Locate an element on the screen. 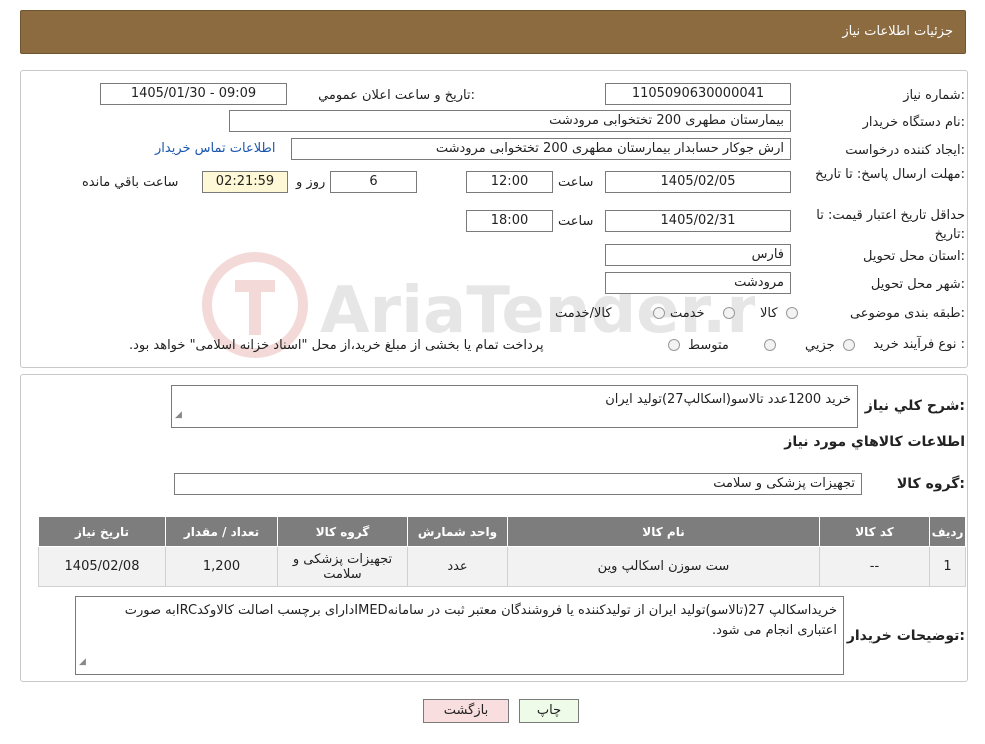  remaining-time-field: 02:21:59 is located at coordinates (245, 182).